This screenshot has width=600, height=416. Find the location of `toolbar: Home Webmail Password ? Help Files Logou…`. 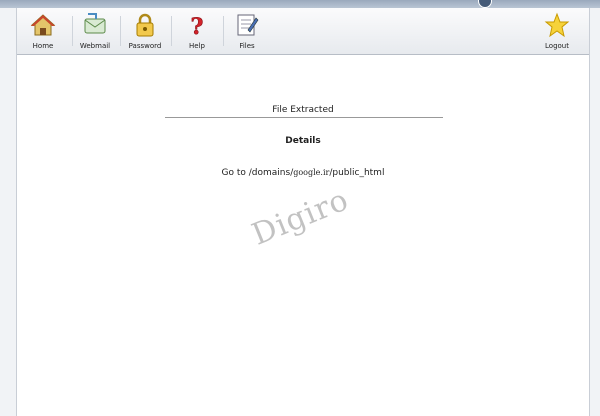

toolbar: Home Webmail Password ? Help Files Logou… is located at coordinates (303, 31).